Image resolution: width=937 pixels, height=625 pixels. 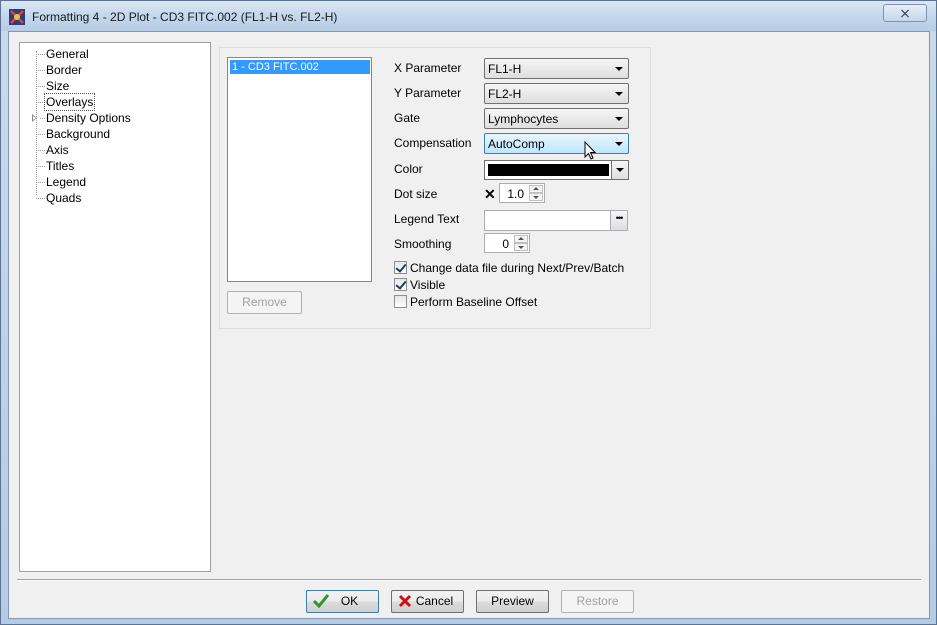 What do you see at coordinates (618, 220) in the screenshot?
I see `ellipsis-button: •••` at bounding box center [618, 220].